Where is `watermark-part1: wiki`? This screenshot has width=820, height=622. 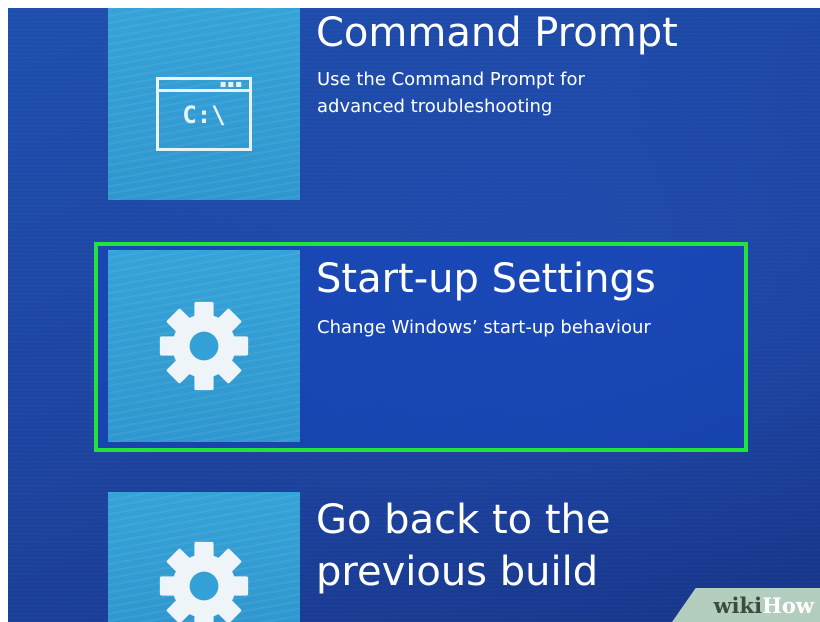 watermark-part1: wiki is located at coordinates (738, 605).